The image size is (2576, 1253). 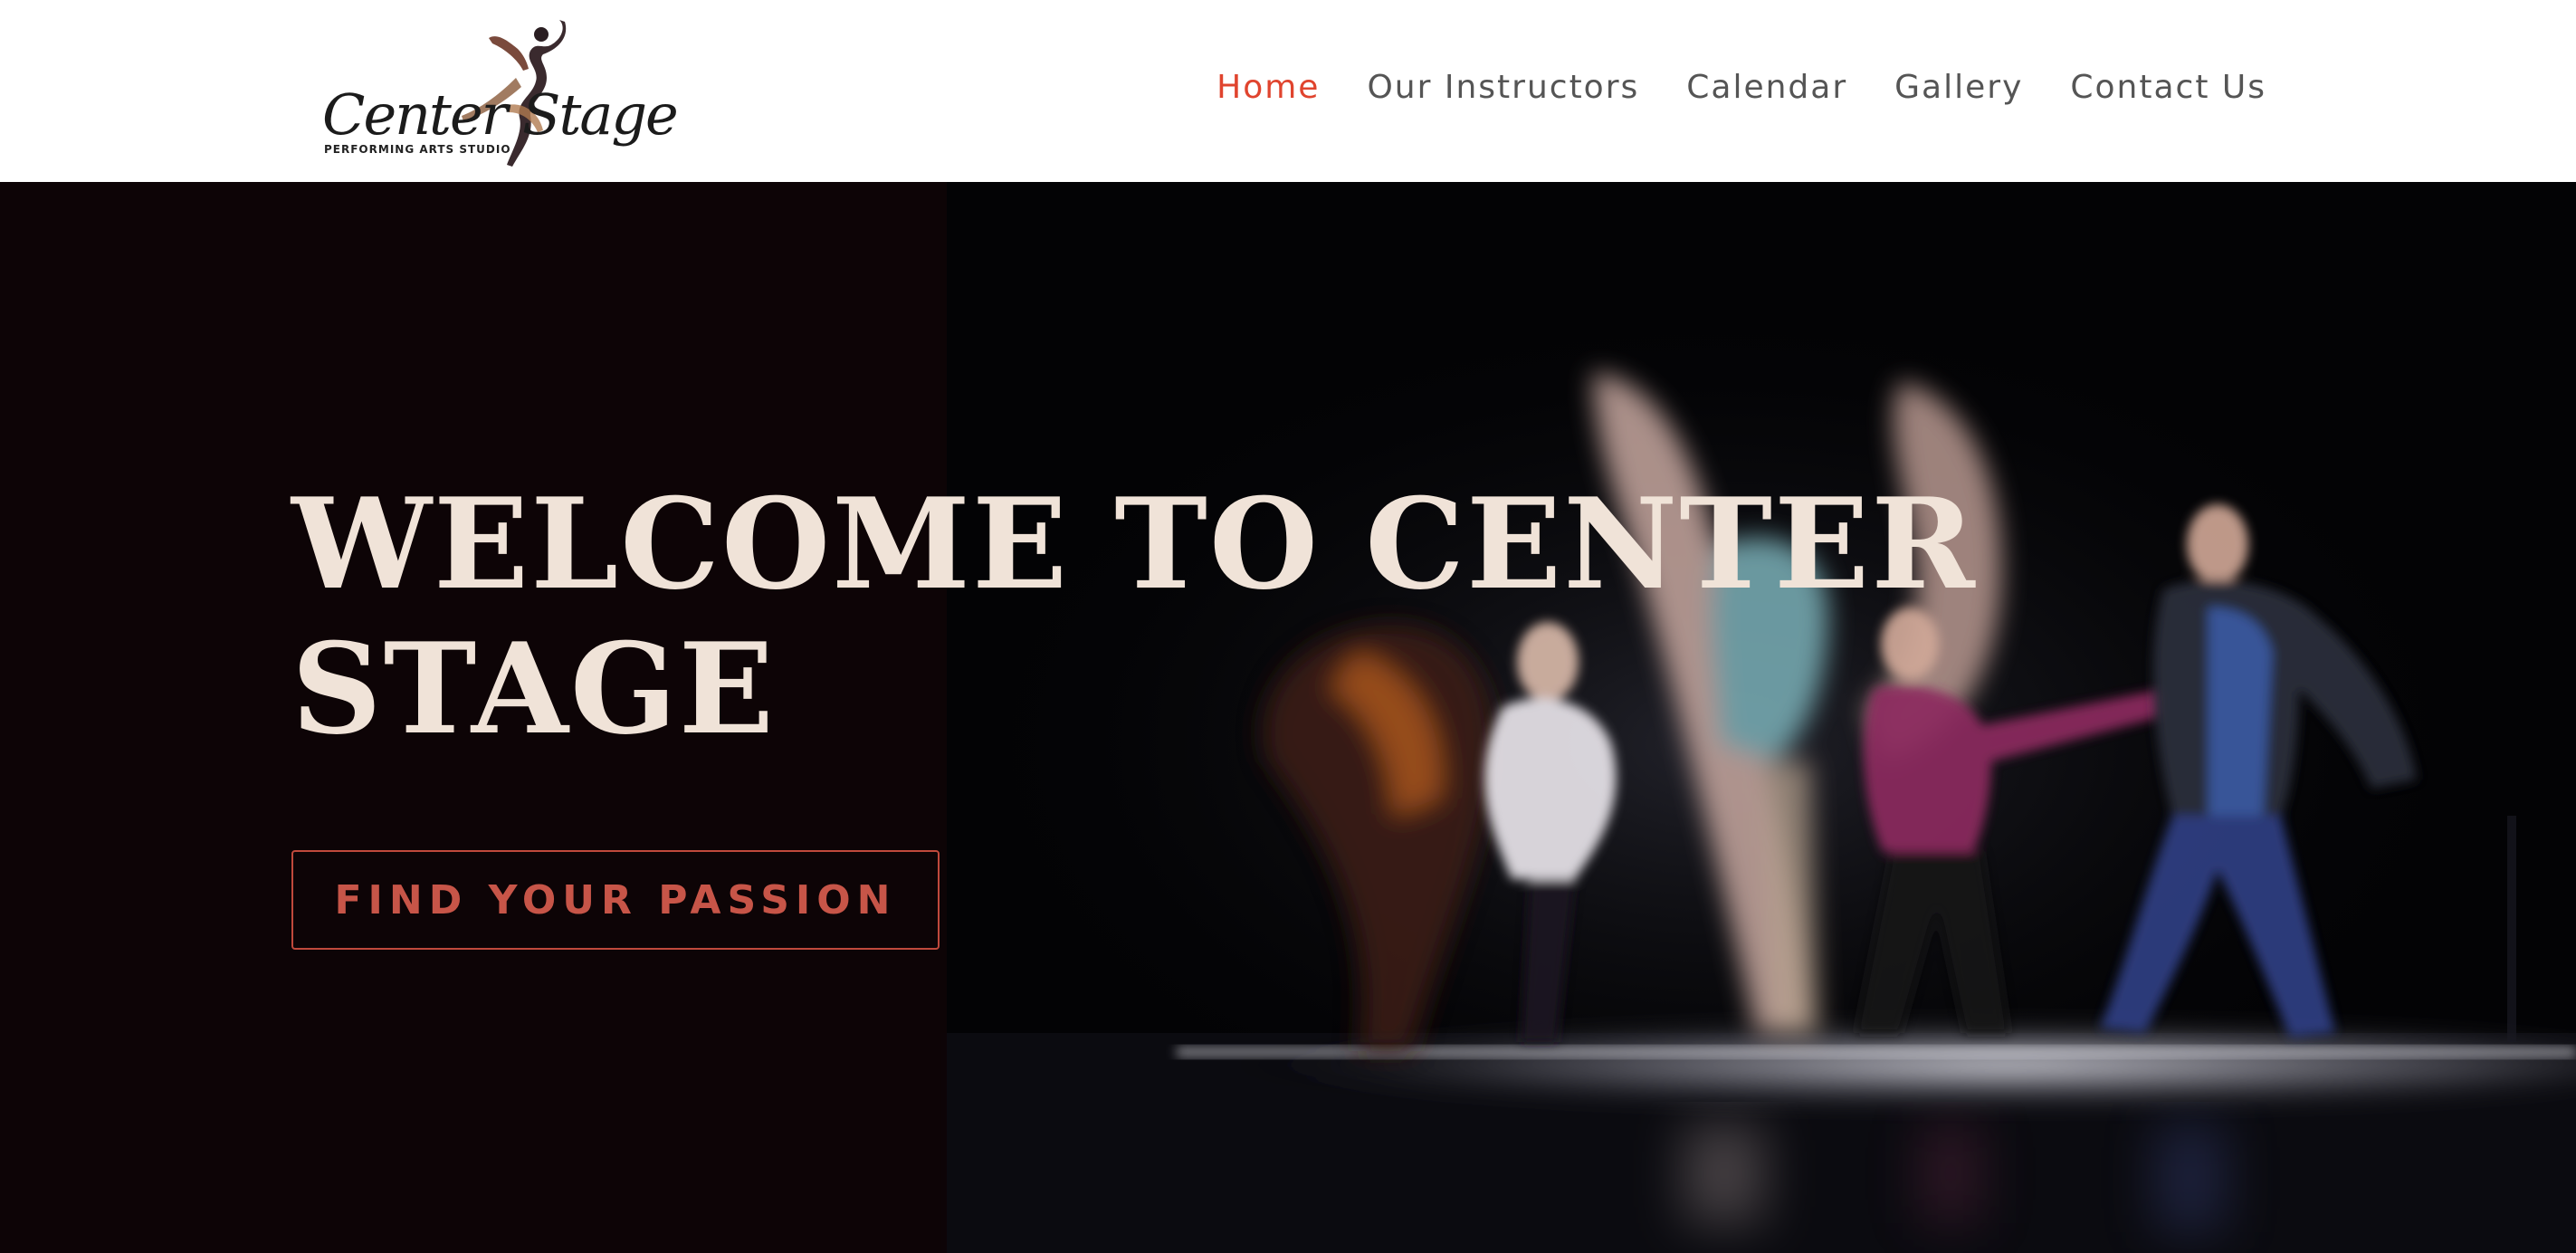 I want to click on nav-gallery: Gallery, so click(x=1958, y=87).